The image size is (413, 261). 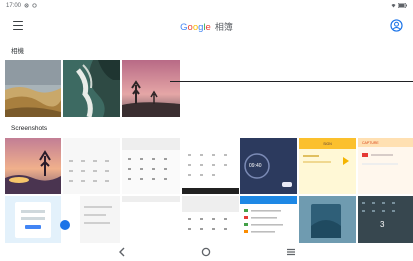 What do you see at coordinates (26, 5) in the screenshot?
I see `settings-gear-icon` at bounding box center [26, 5].